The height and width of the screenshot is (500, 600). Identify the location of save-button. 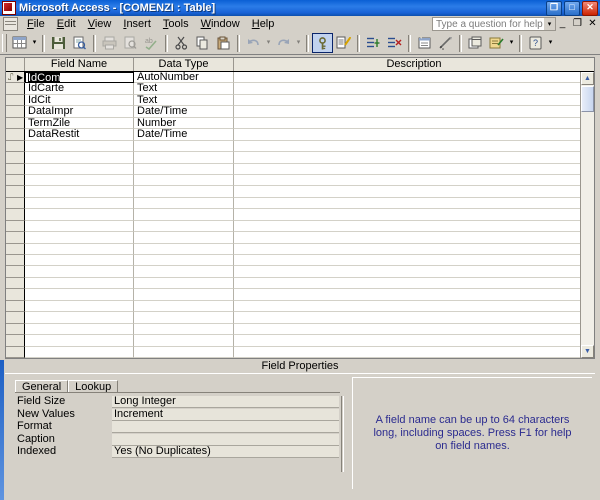
(58, 43).